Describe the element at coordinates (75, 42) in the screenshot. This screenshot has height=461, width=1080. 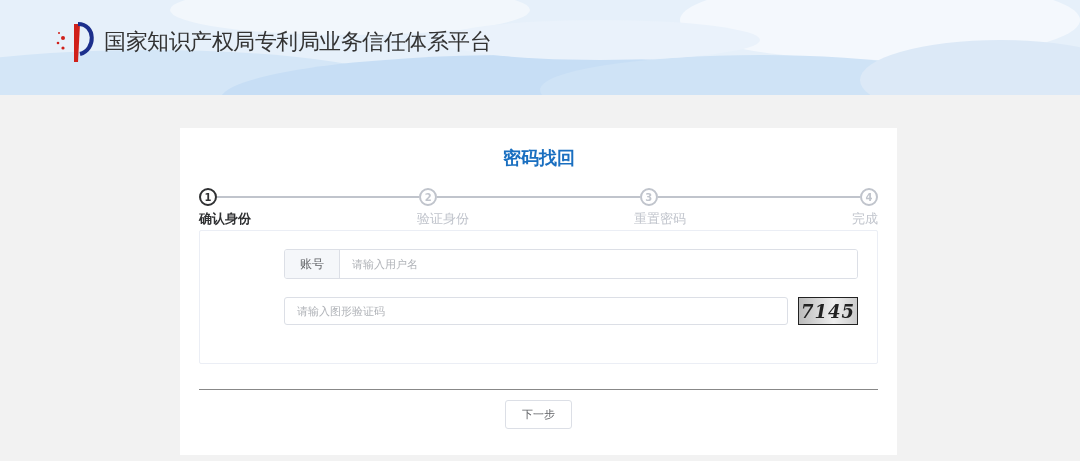
I see `logo-icon` at that location.